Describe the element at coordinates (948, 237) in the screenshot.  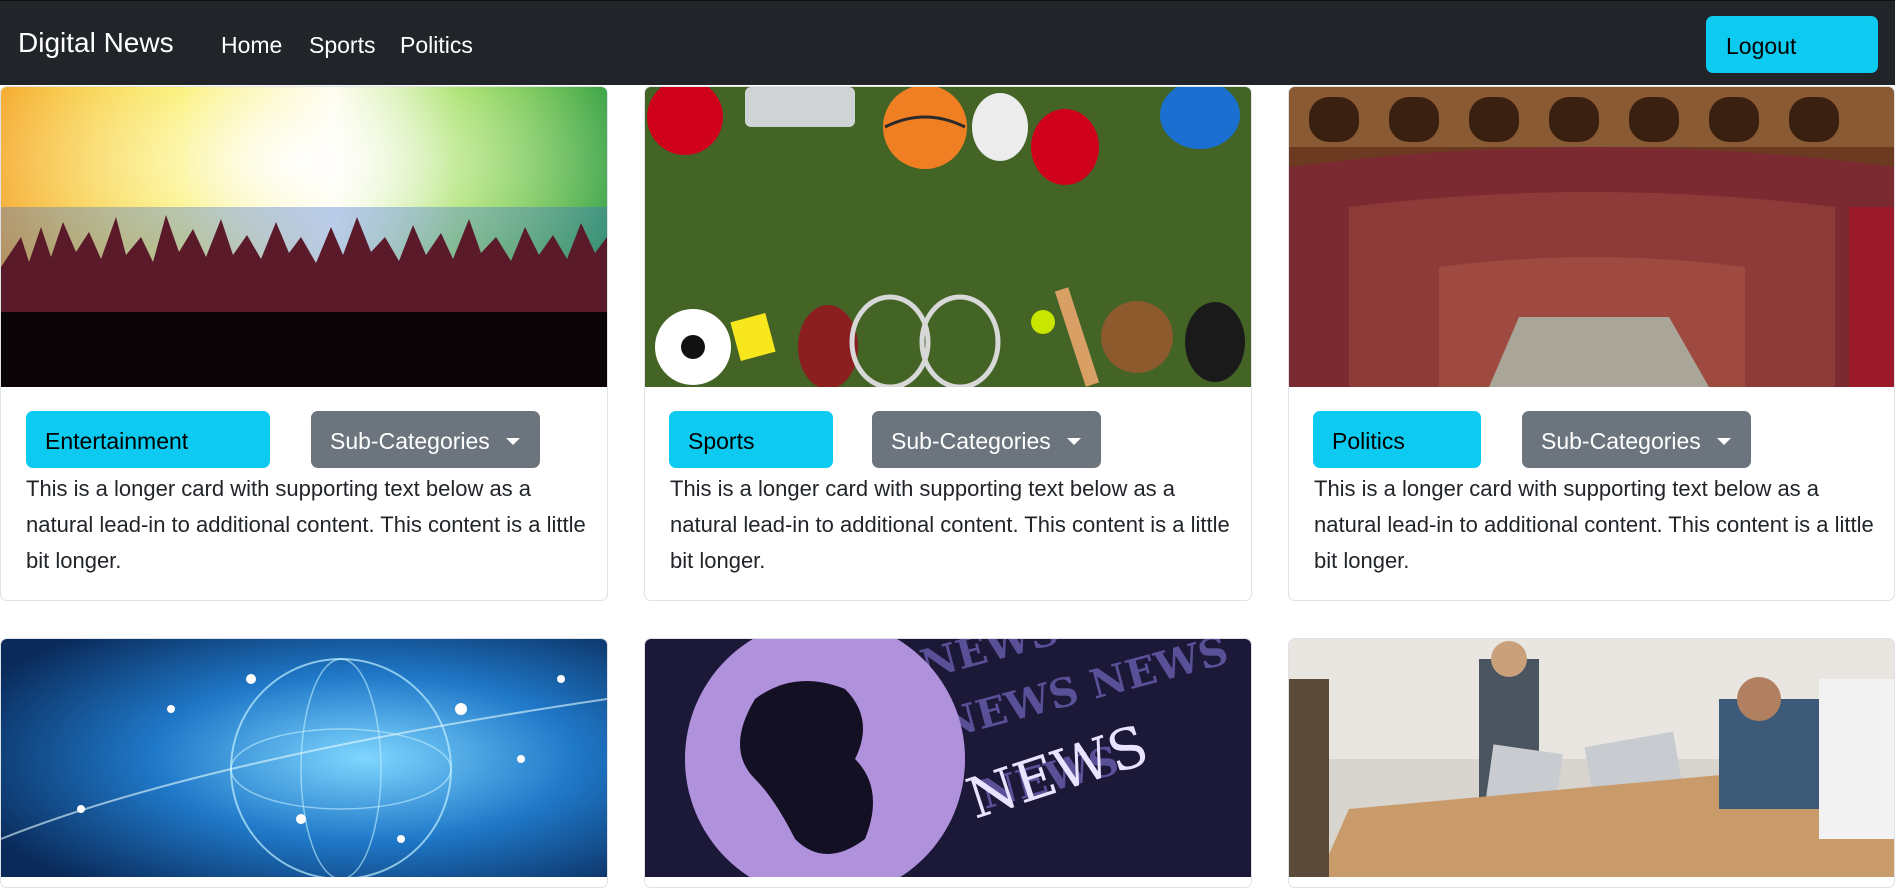
I see `sports-equipment-image` at that location.